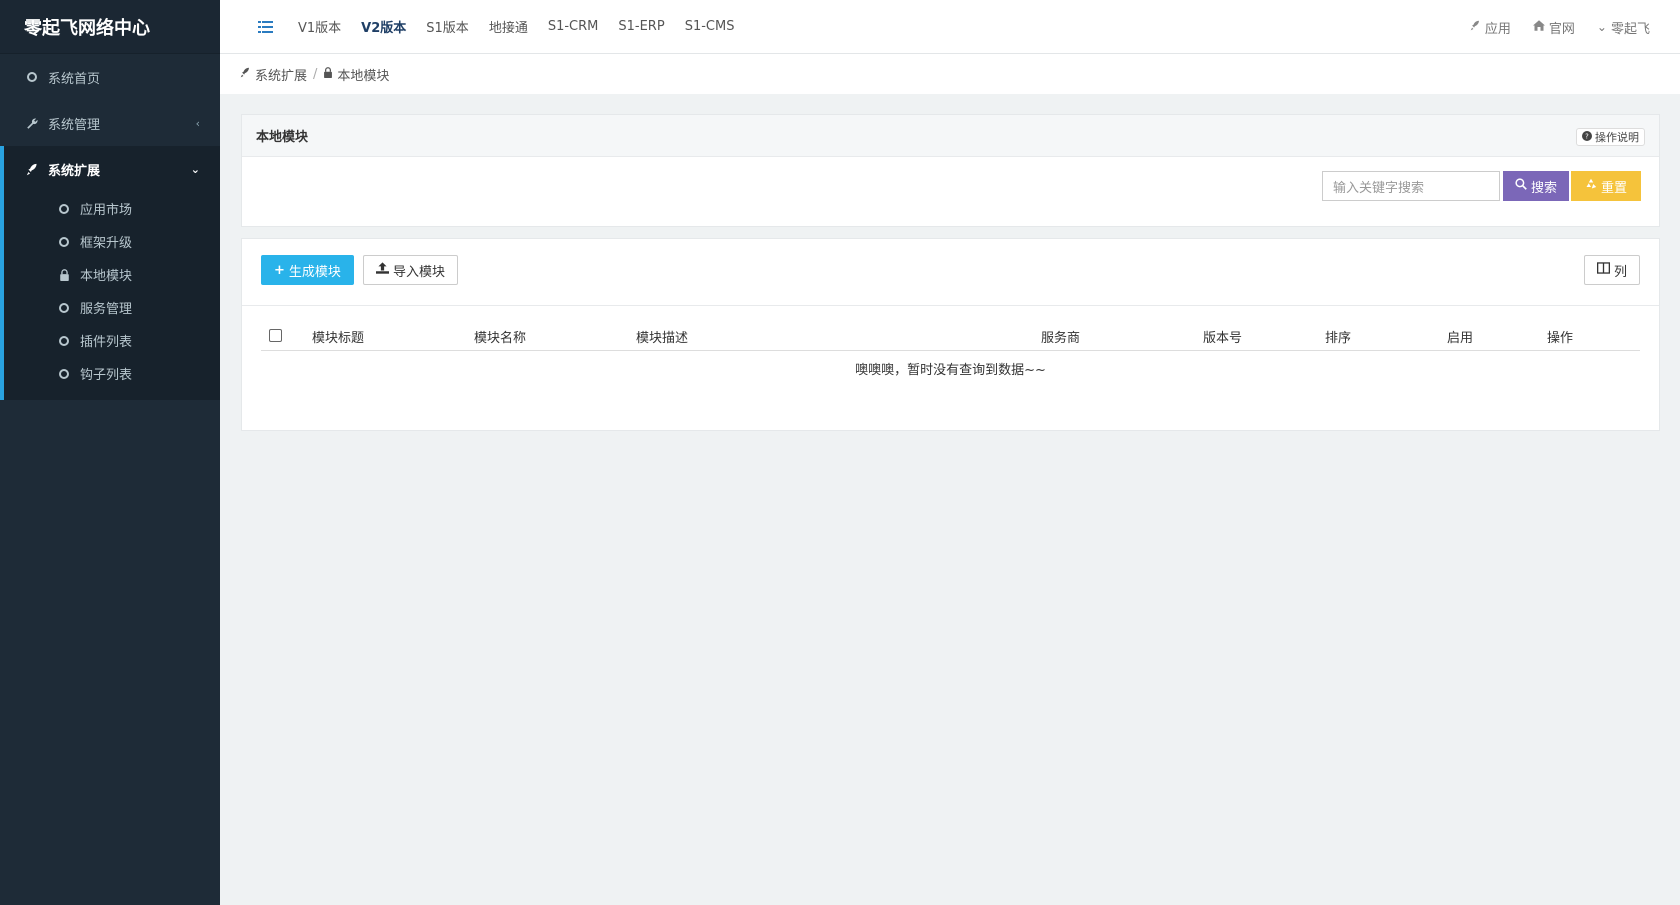 The width and height of the screenshot is (1680, 905). I want to click on site-link-label: 官网, so click(1561, 29).